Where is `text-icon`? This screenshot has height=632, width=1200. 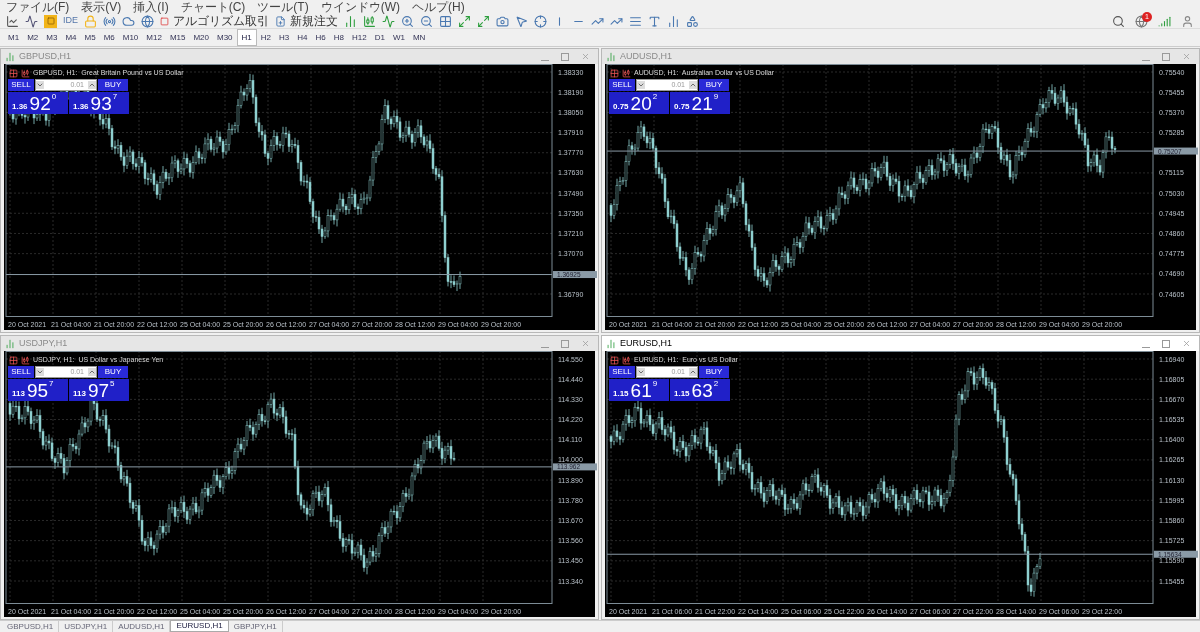 text-icon is located at coordinates (654, 21).